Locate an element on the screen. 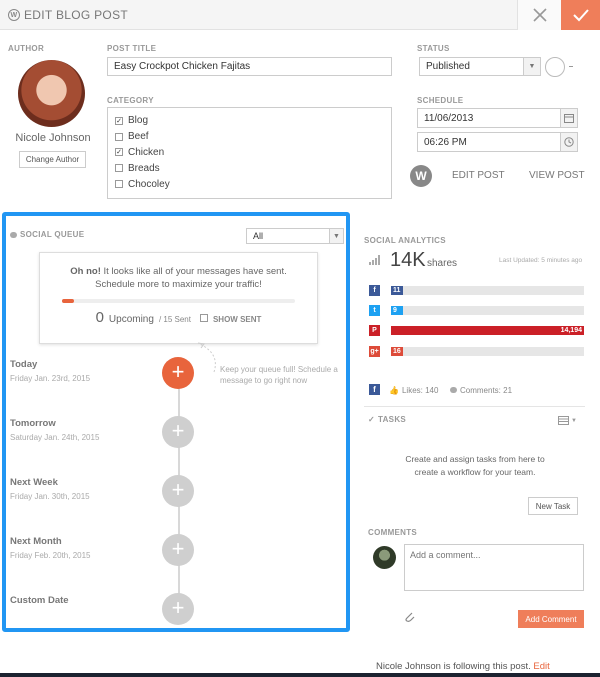 Image resolution: width=600 pixels, height=677 pixels. queue-progress-fill is located at coordinates (68, 301).